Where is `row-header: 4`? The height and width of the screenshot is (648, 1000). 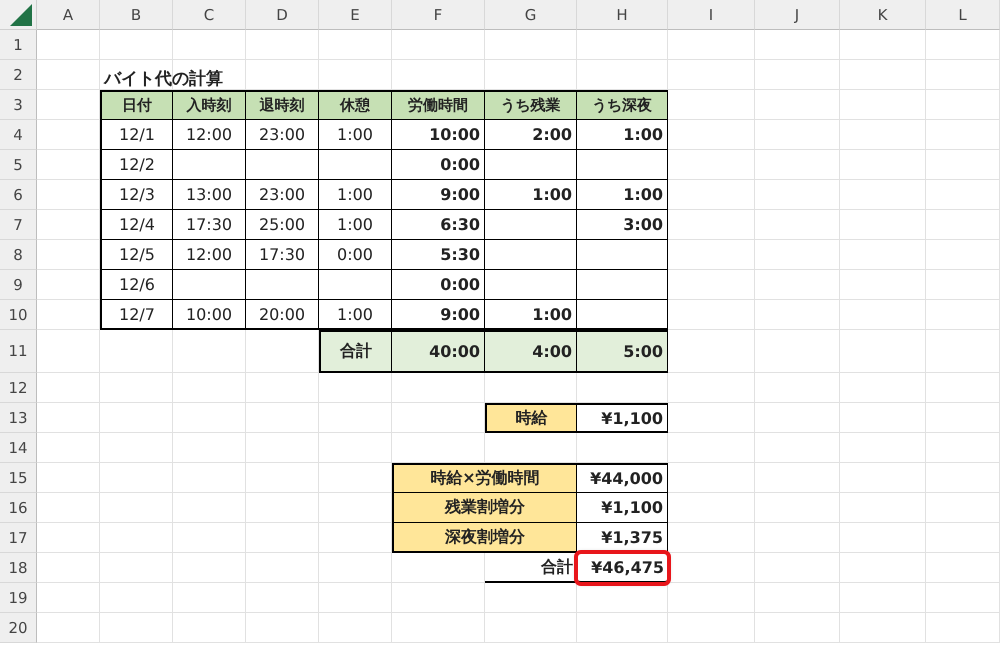
row-header: 4 is located at coordinates (18, 135).